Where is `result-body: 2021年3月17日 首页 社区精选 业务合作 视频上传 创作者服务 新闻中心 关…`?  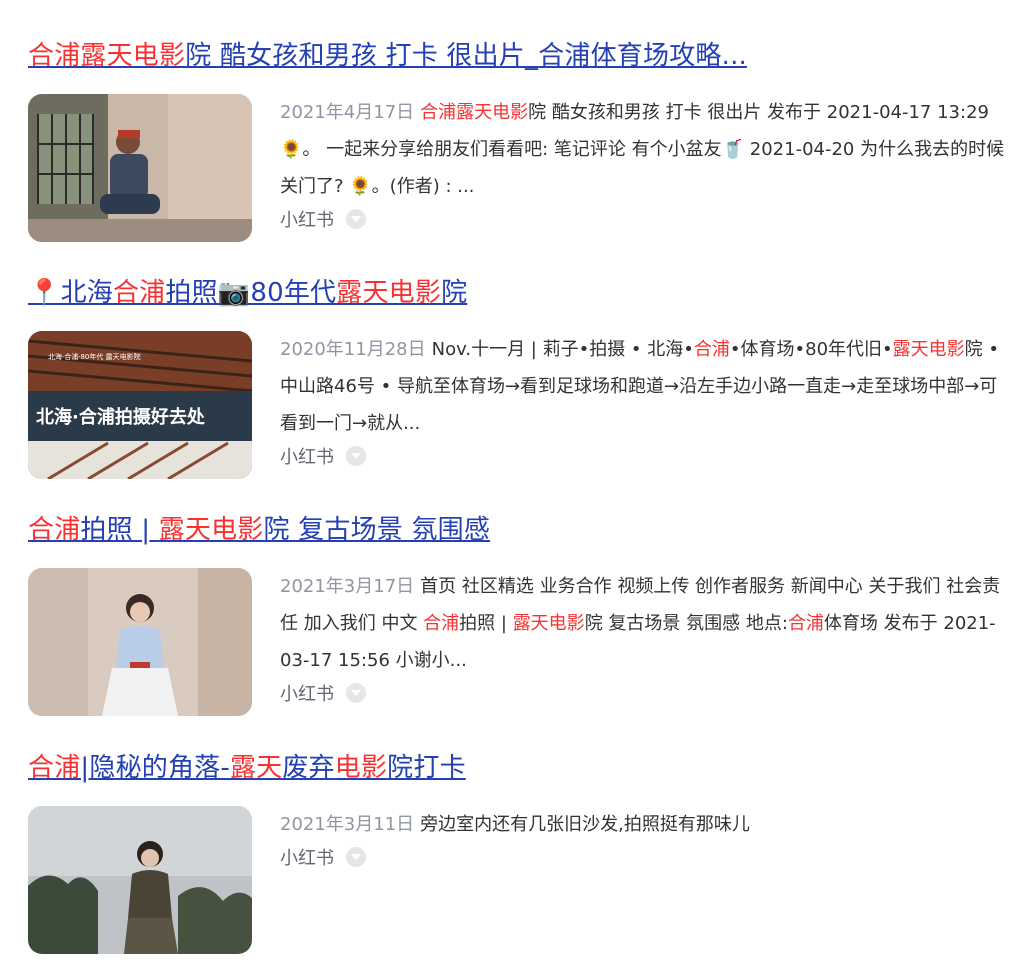 result-body: 2021年3月17日 首页 社区精选 业务合作 视频上传 创作者服务 新闻中心 关… is located at coordinates (518, 643).